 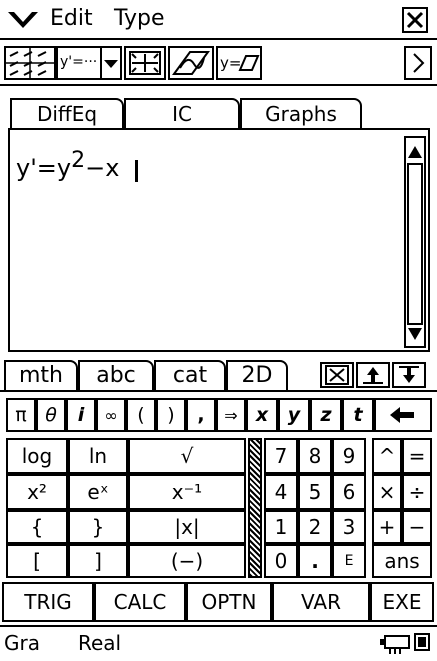 What do you see at coordinates (415, 334) in the screenshot?
I see `scroll-down-icon` at bounding box center [415, 334].